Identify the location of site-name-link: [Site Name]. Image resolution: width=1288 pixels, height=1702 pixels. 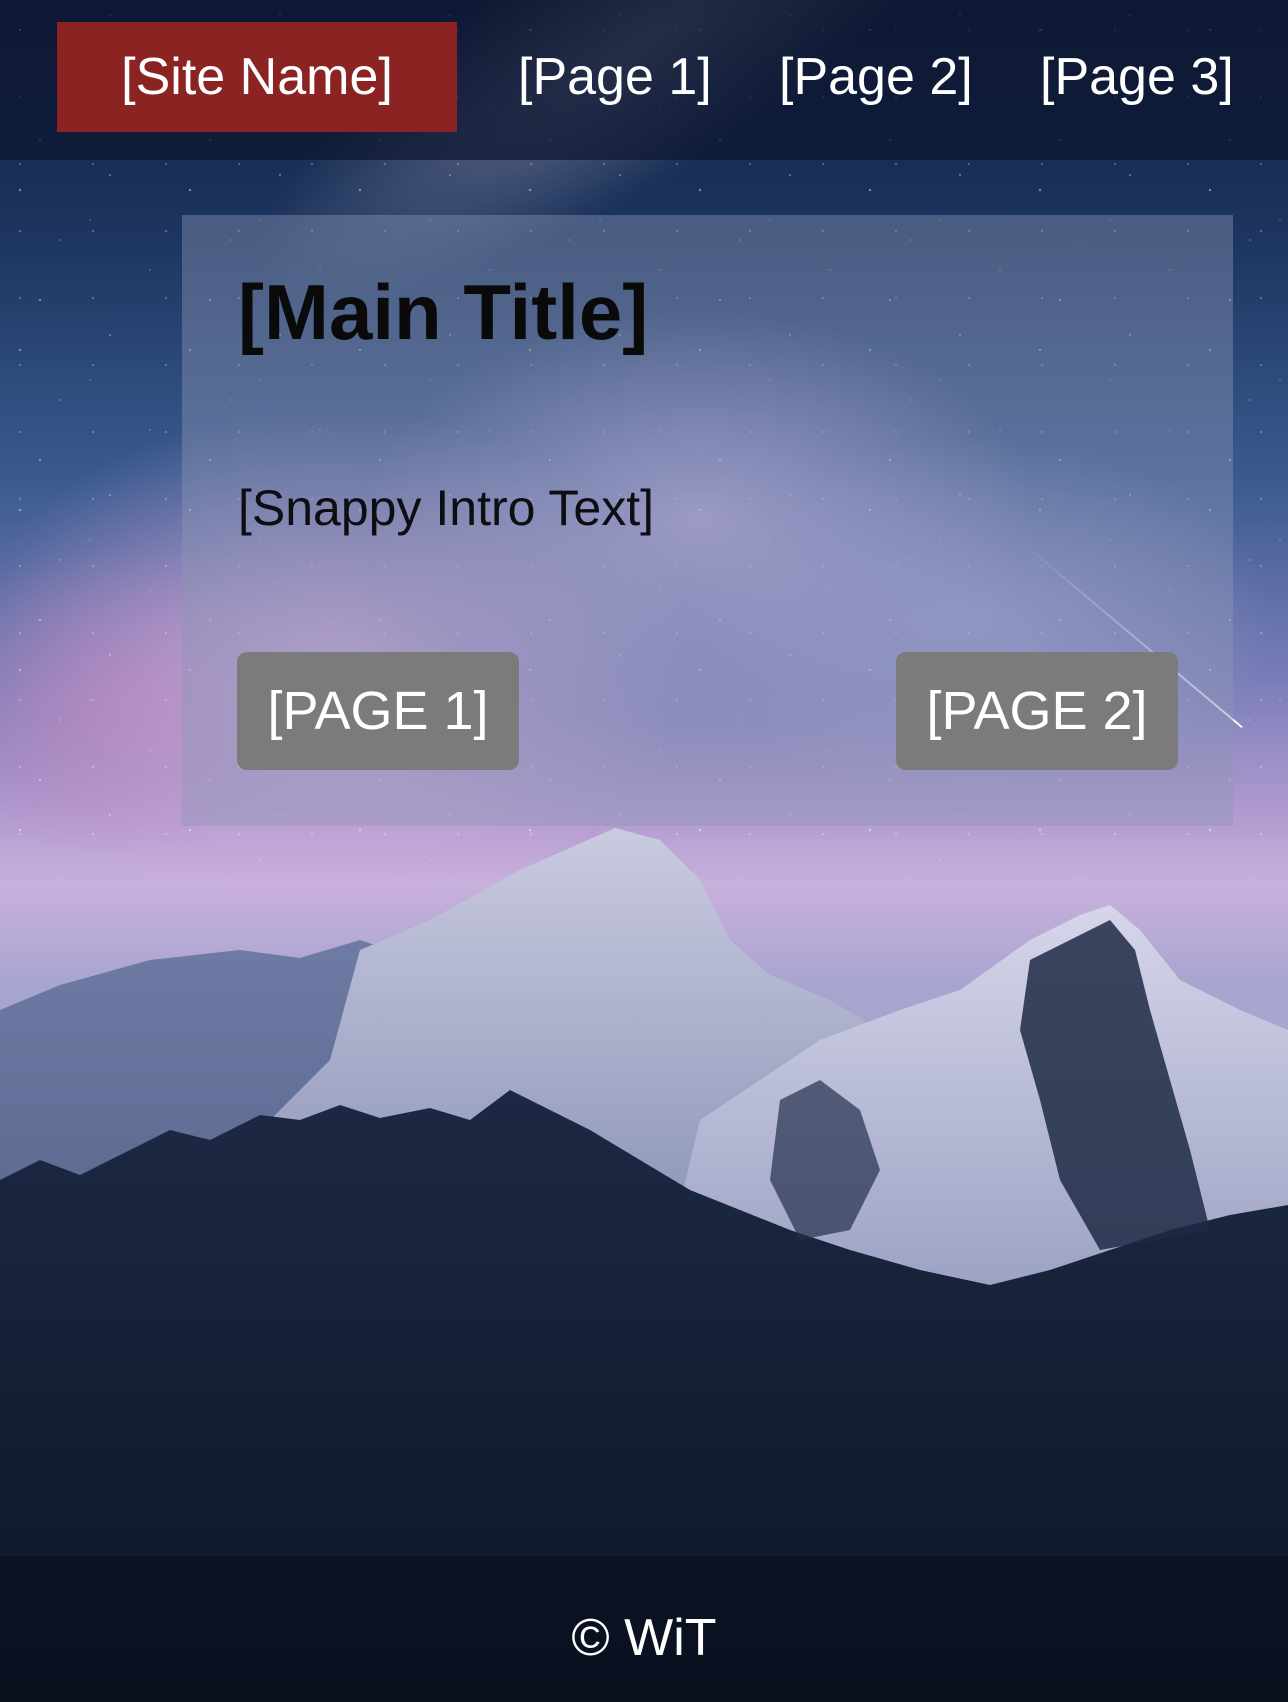
(257, 77).